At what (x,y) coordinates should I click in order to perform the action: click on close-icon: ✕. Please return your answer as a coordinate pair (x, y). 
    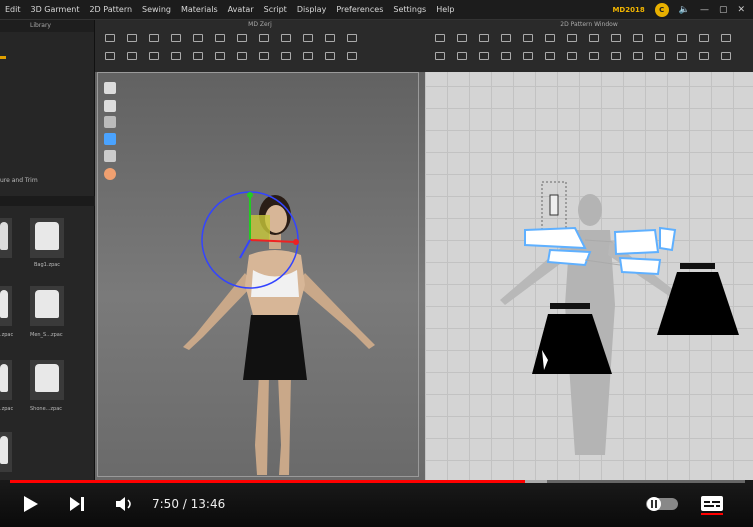
    Looking at the image, I should click on (741, 10).